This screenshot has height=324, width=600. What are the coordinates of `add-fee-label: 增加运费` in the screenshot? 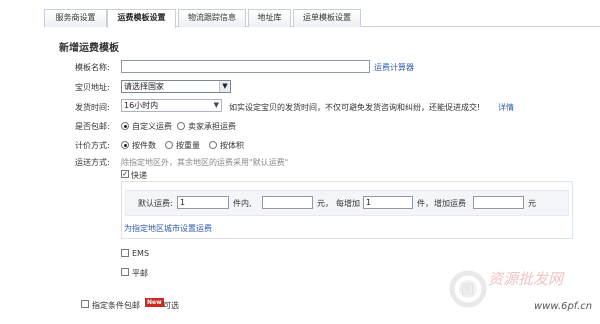 It's located at (450, 203).